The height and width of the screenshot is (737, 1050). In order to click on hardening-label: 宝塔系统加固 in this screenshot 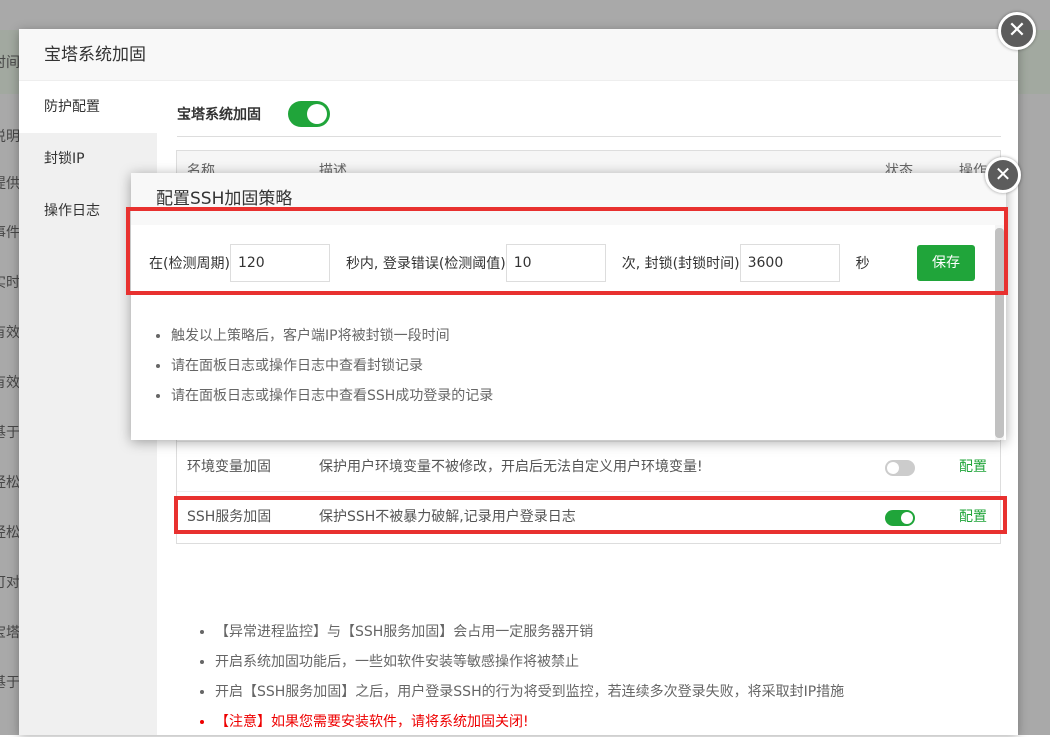, I will do `click(219, 115)`.